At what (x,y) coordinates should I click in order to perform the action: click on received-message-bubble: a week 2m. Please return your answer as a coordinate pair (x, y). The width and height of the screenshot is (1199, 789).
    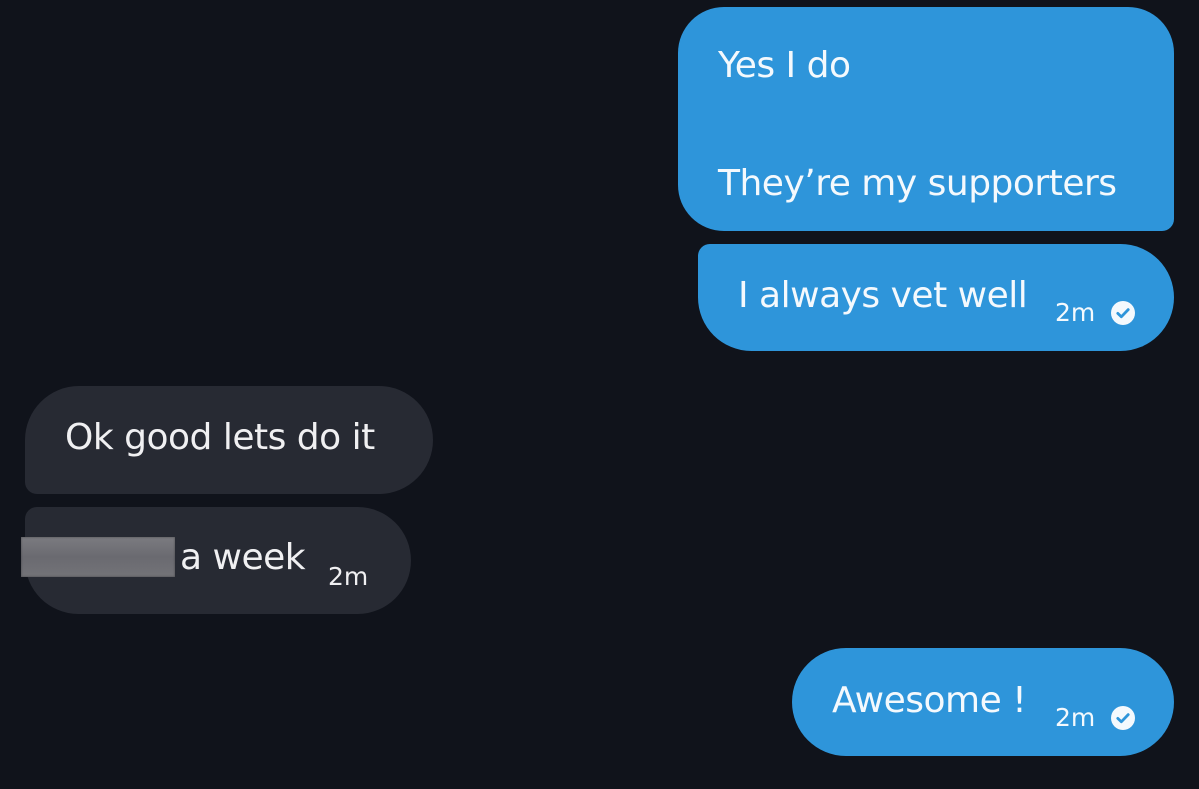
    Looking at the image, I should click on (216, 560).